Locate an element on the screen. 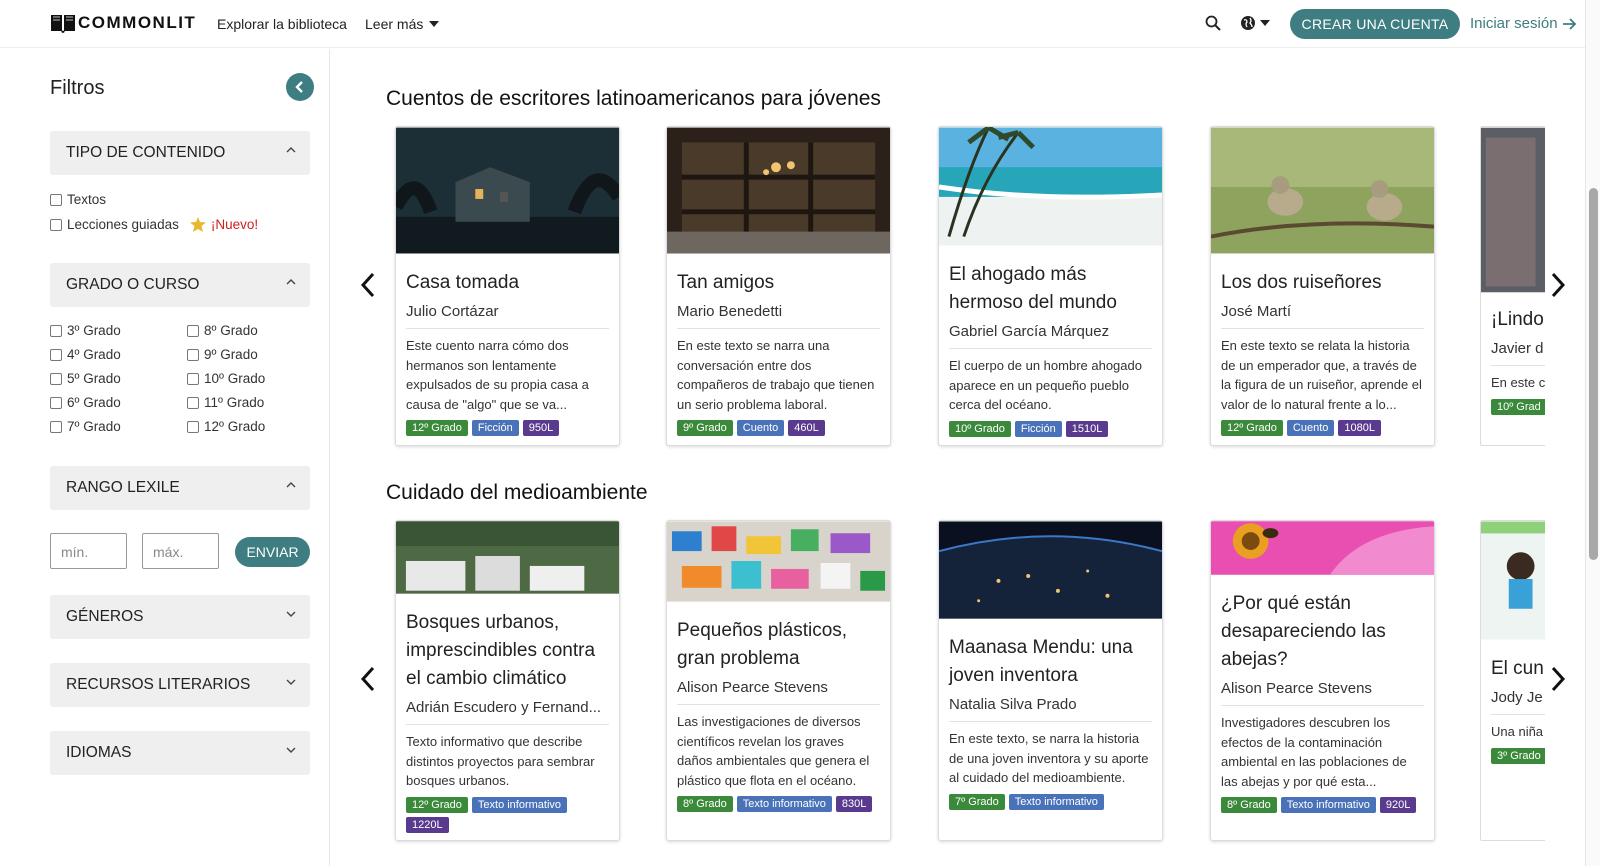 The height and width of the screenshot is (866, 1600). filter-grade-9: 9º Grado is located at coordinates (222, 354).